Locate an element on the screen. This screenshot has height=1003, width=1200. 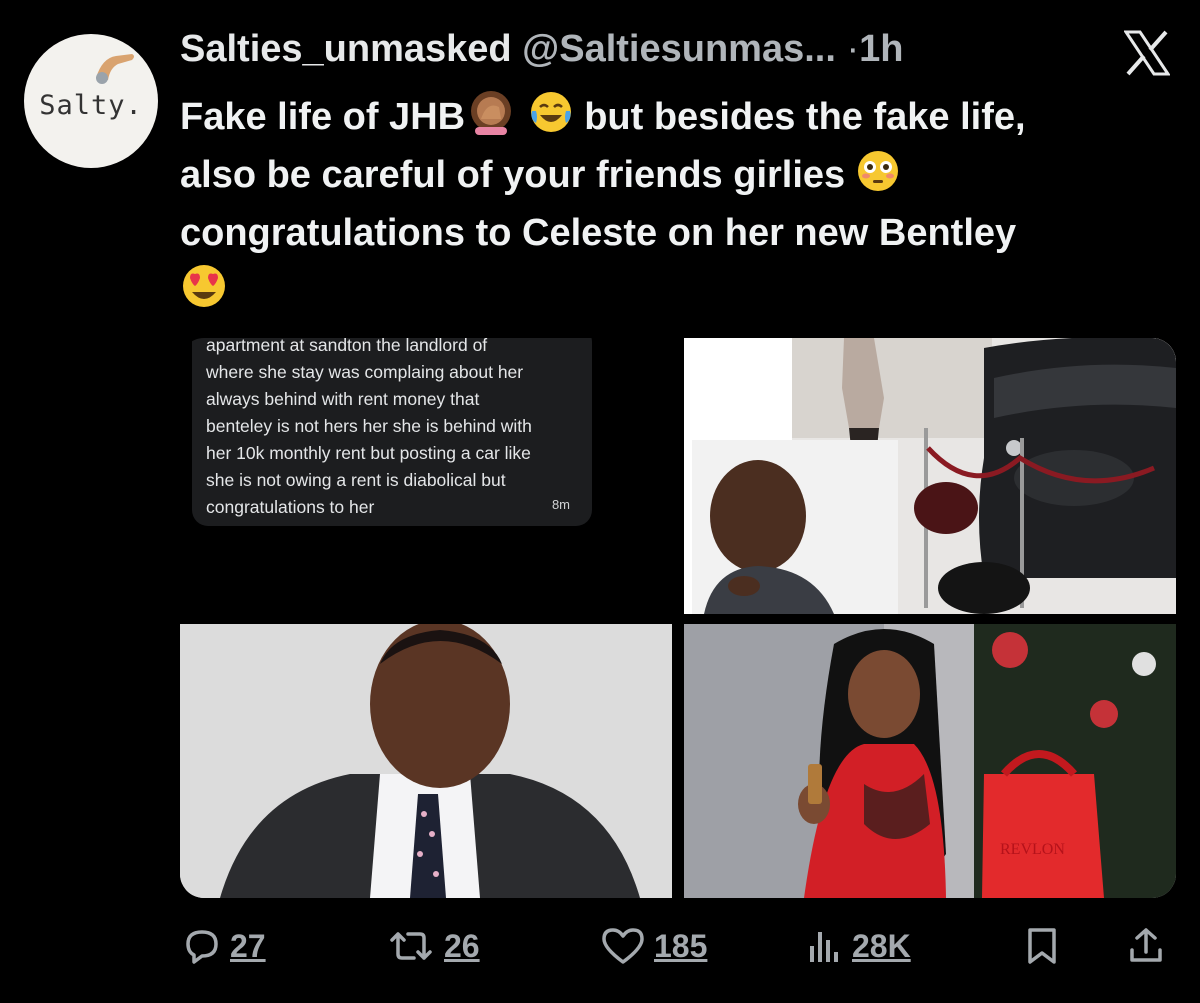
avatar-text: Salty. is located at coordinates (91, 105).